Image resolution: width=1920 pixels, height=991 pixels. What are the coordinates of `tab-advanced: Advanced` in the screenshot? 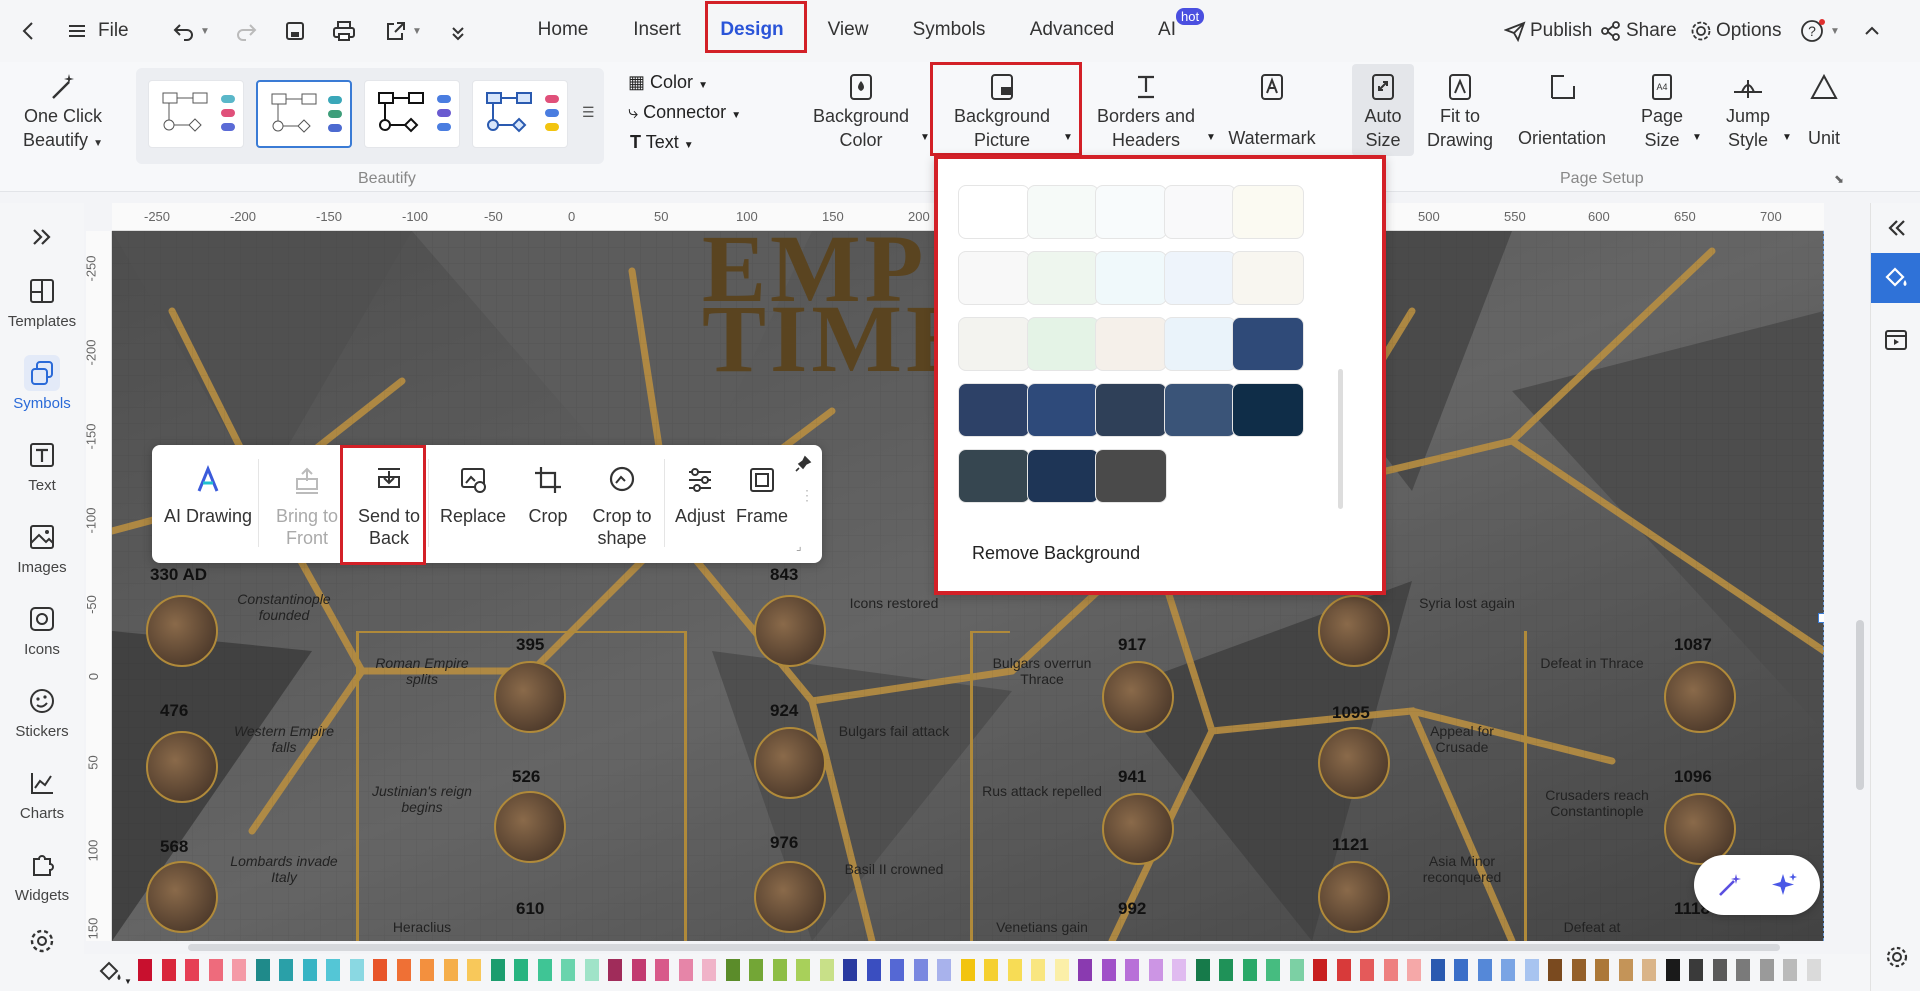 It's located at (1072, 30).